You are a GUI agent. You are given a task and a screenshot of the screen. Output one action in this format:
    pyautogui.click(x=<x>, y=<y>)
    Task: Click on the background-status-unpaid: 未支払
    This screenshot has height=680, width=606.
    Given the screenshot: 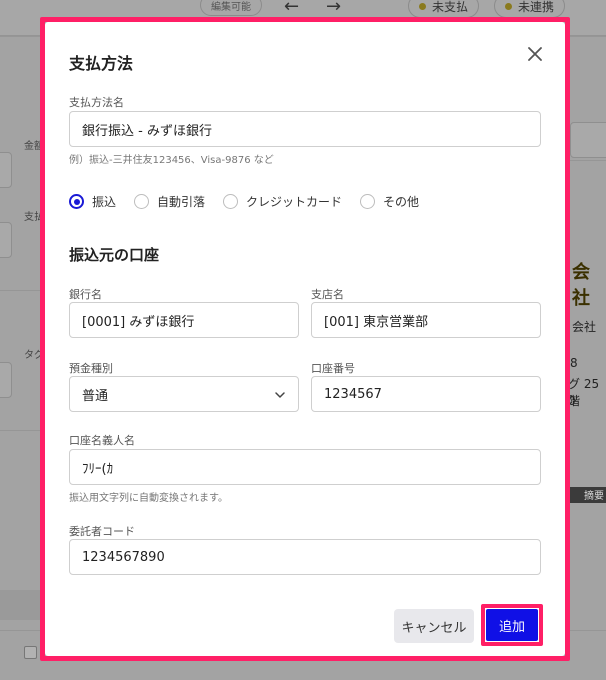 What is the action you would take?
    pyautogui.click(x=444, y=9)
    